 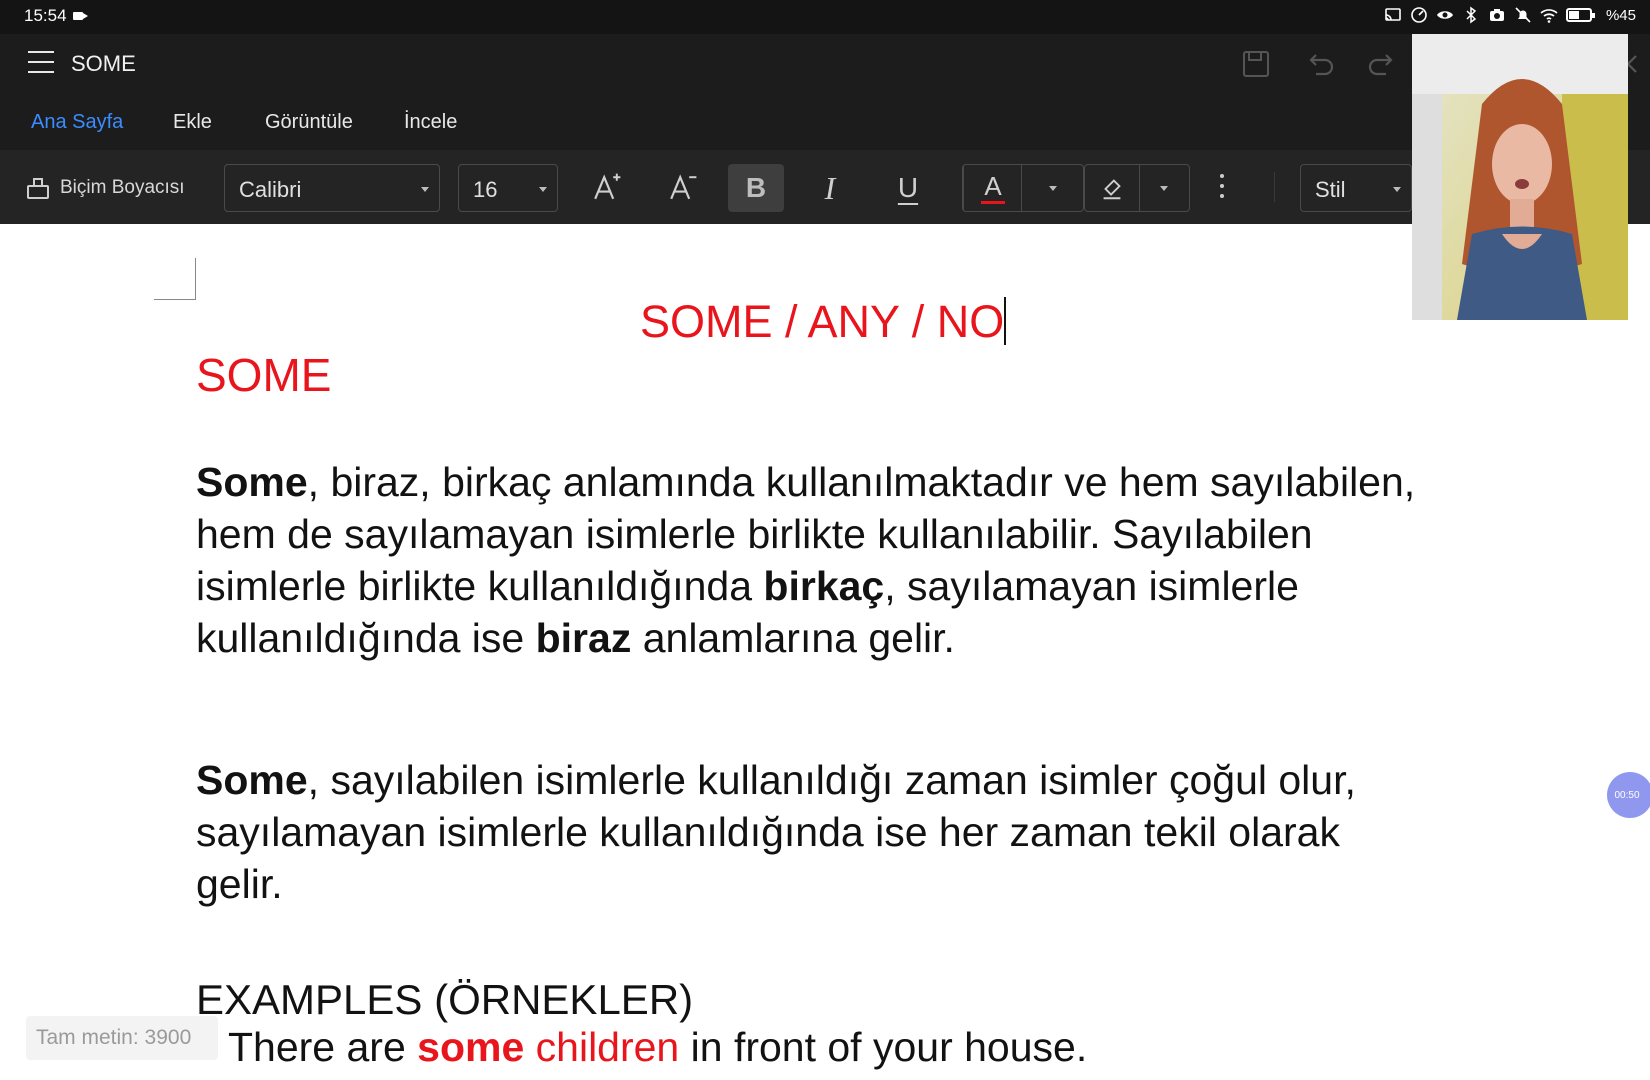 I want to click on bluetooth-icon, so click(x=1471, y=15).